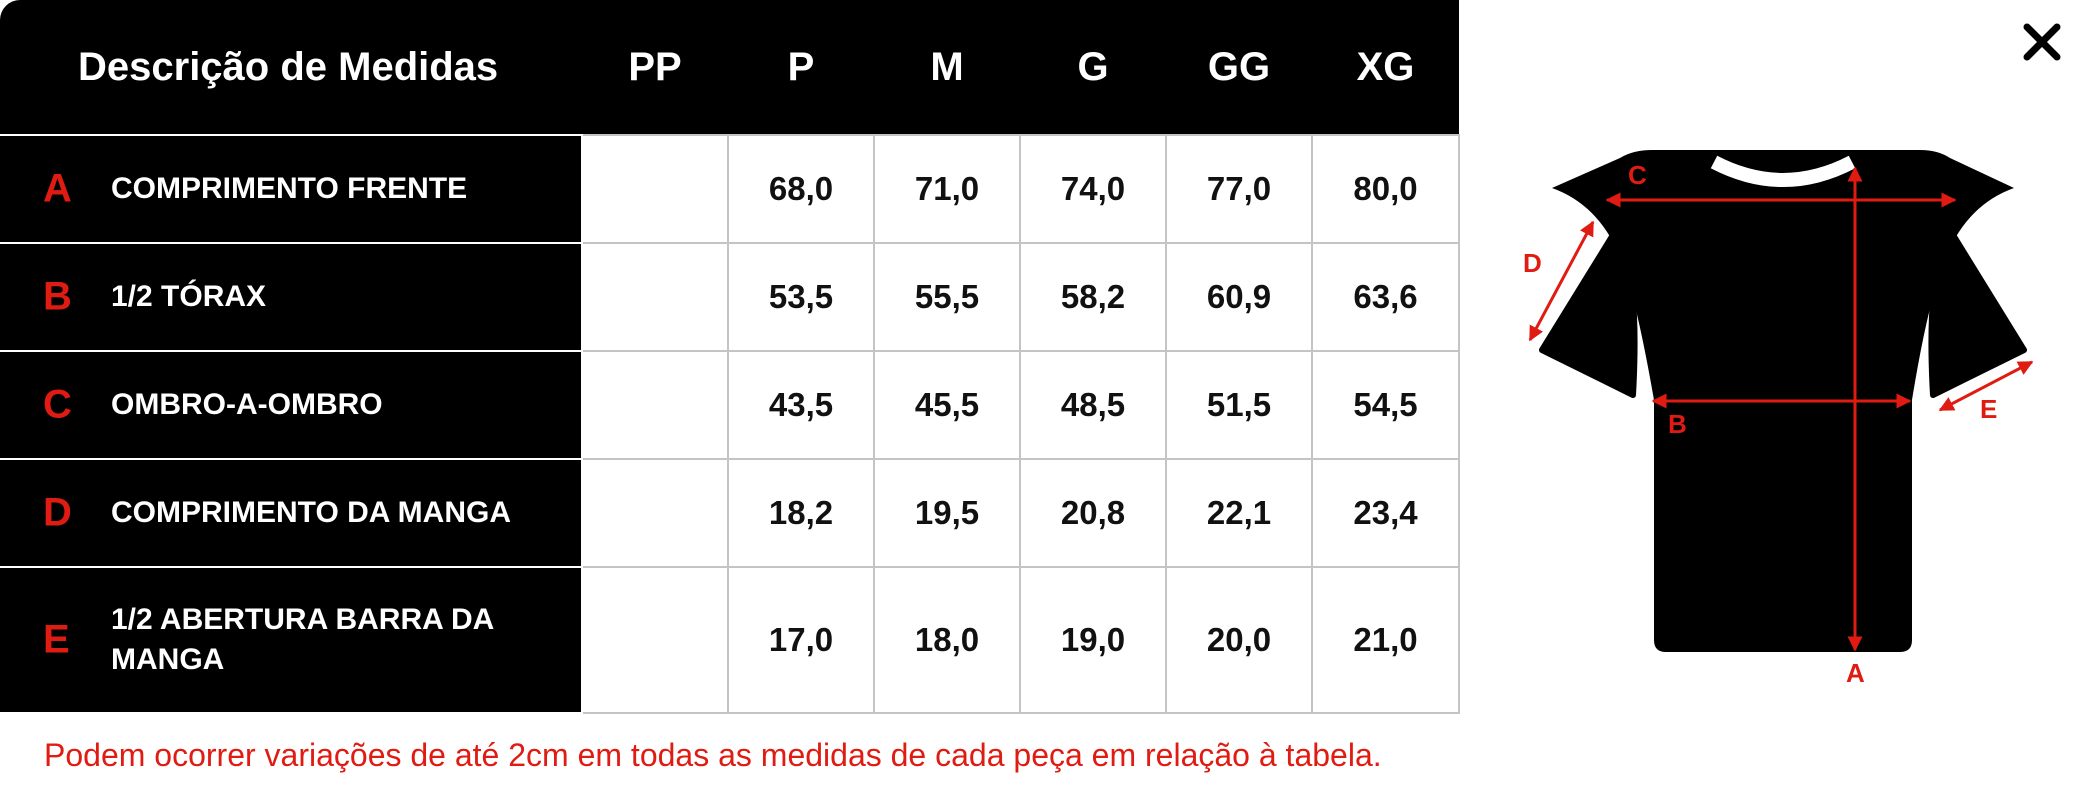  Describe the element at coordinates (56, 639) in the screenshot. I see `row-letter: E` at that location.